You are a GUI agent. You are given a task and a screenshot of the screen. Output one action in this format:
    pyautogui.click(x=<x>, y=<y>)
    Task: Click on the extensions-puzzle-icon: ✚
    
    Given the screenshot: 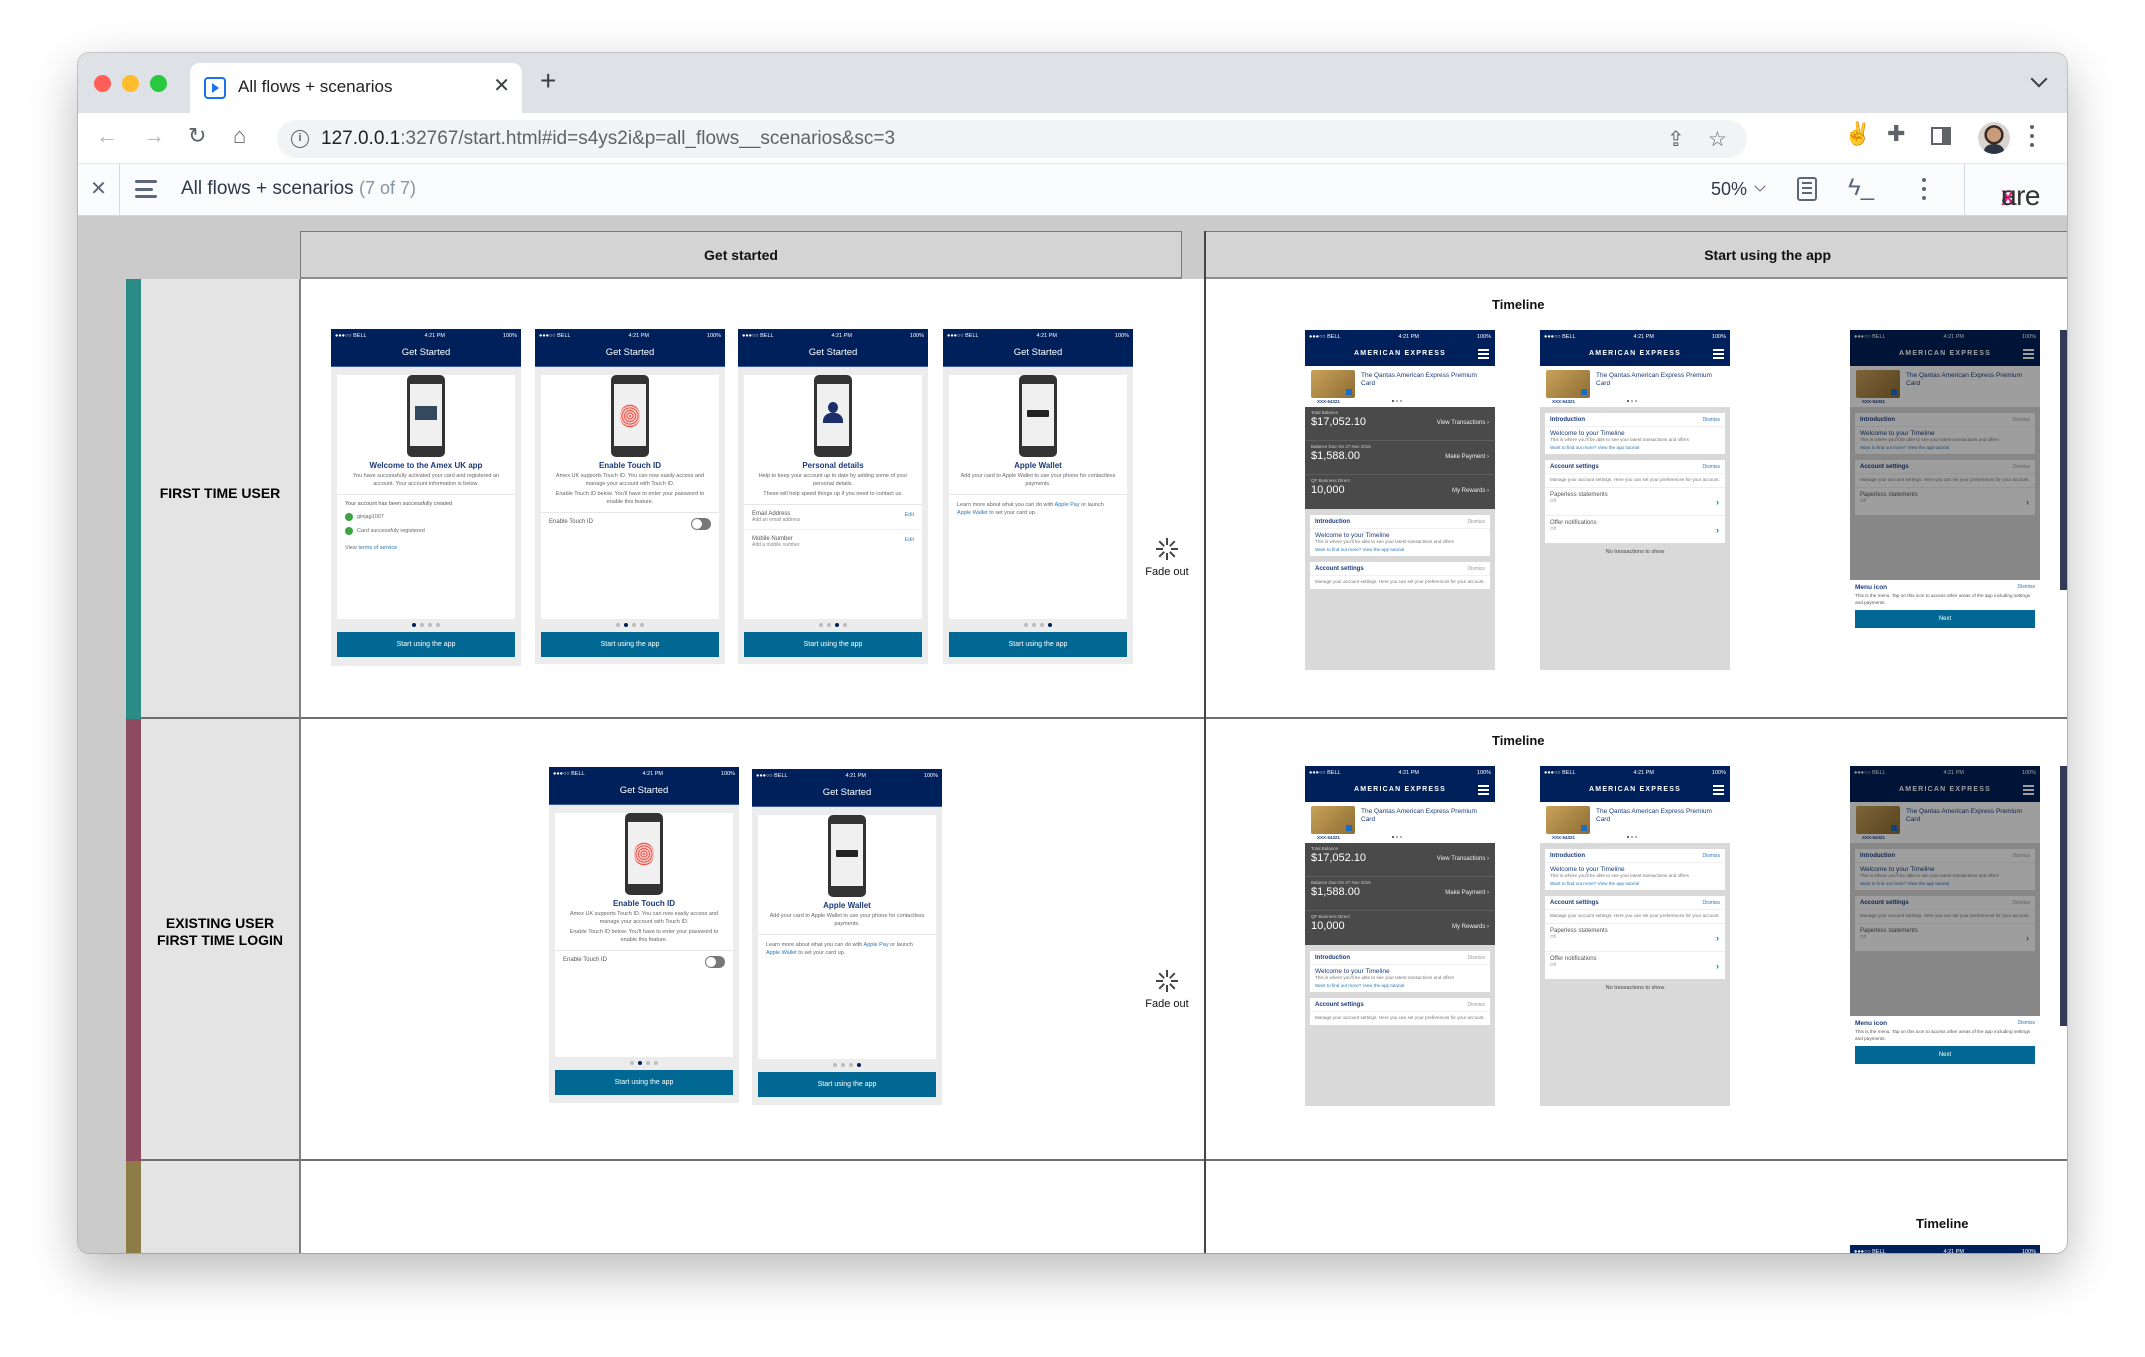 What is the action you would take?
    pyautogui.click(x=1896, y=134)
    